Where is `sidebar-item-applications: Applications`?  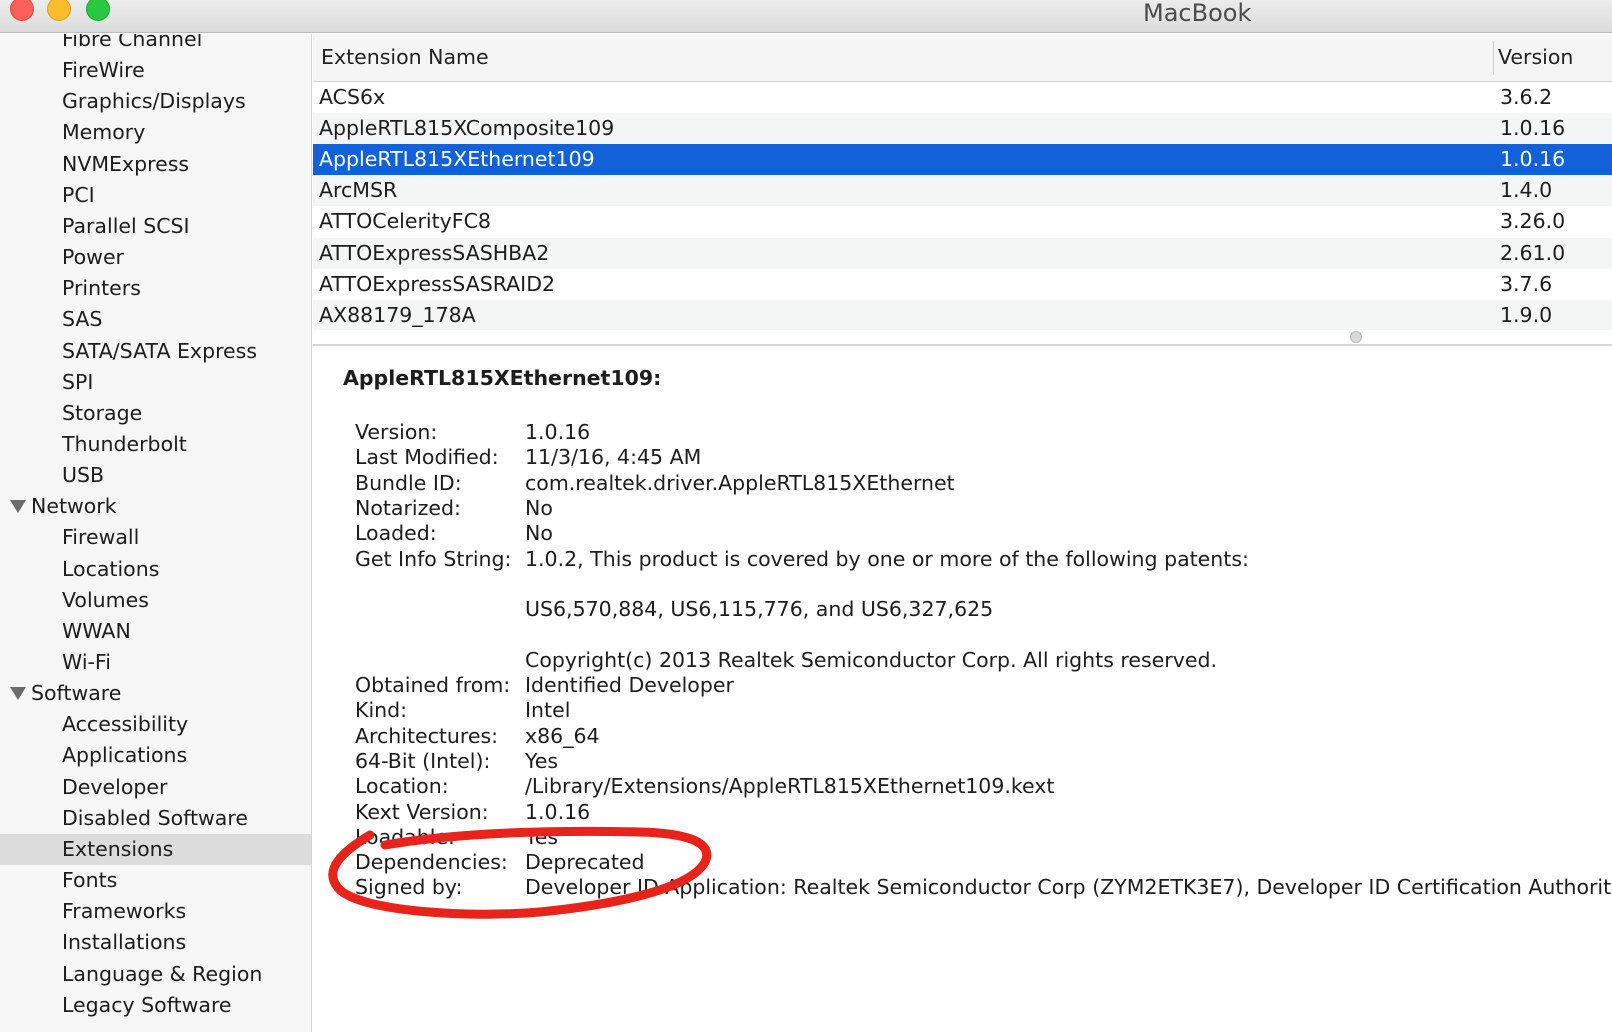 sidebar-item-applications: Applications is located at coordinates (155, 755).